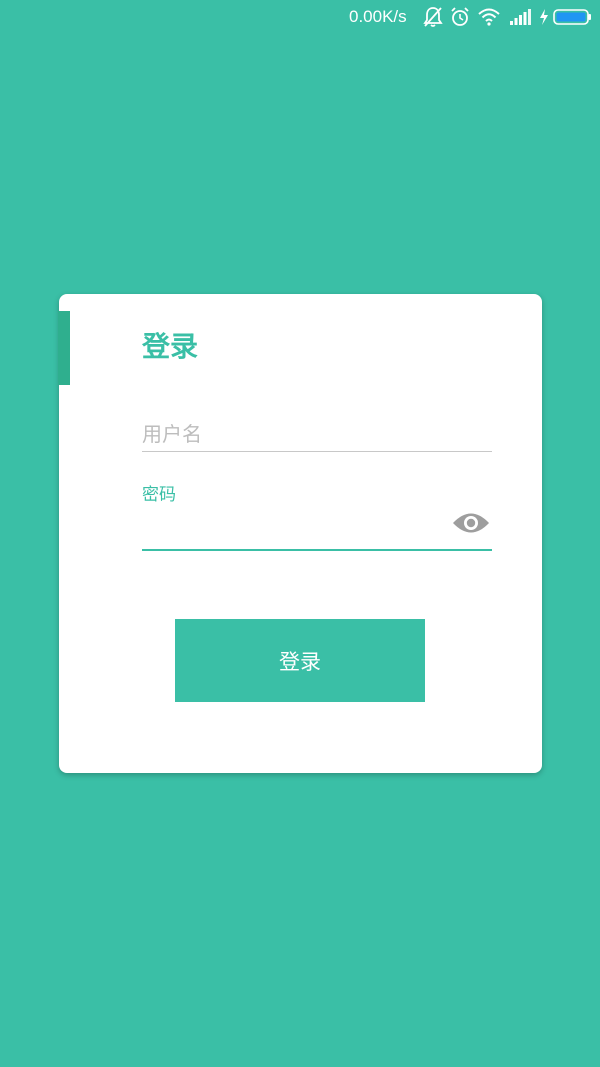  What do you see at coordinates (460, 17) in the screenshot?
I see `alarm-icon` at bounding box center [460, 17].